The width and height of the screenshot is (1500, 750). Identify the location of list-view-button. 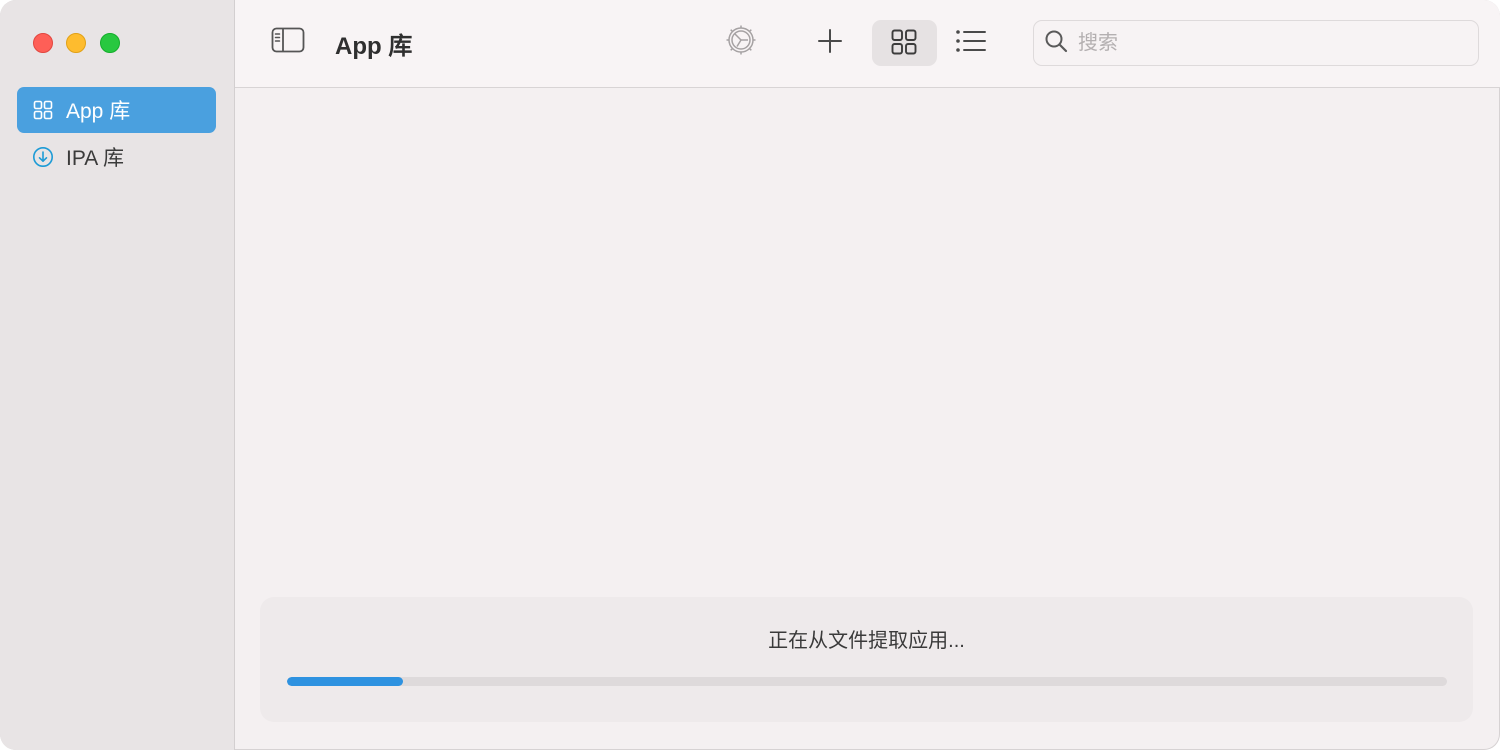
(971, 43).